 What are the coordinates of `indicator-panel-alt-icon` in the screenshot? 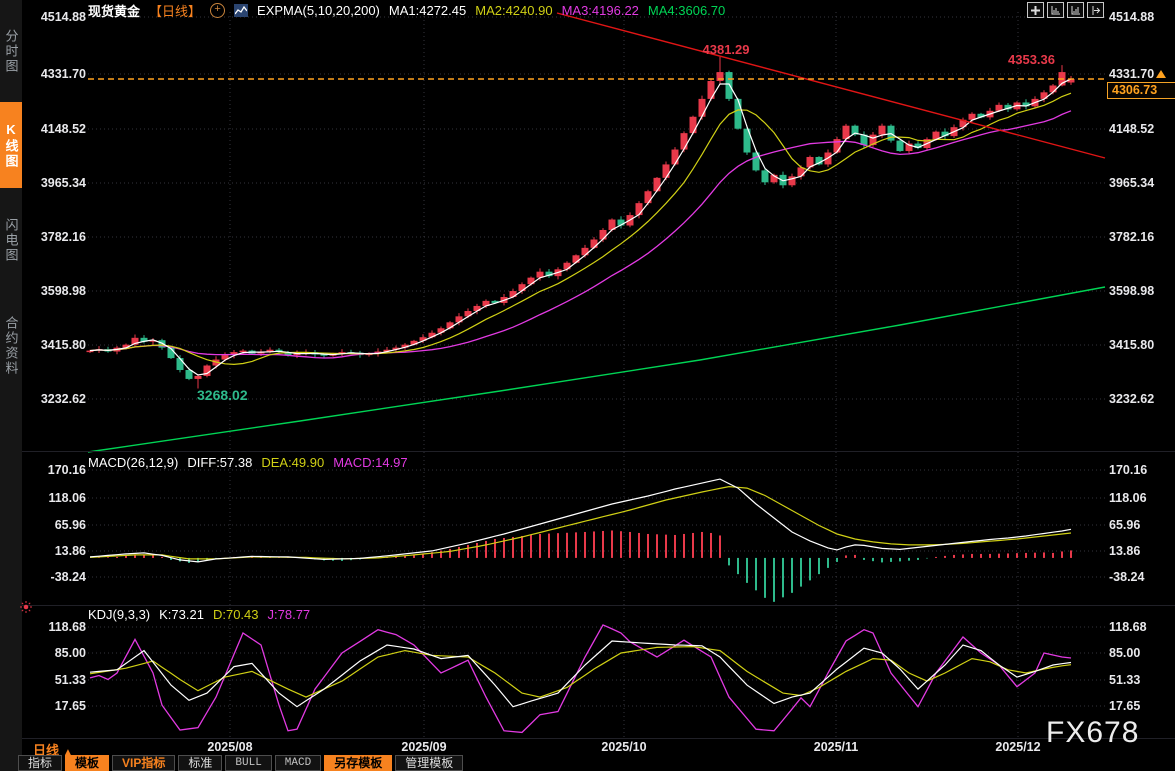 It's located at (1075, 10).